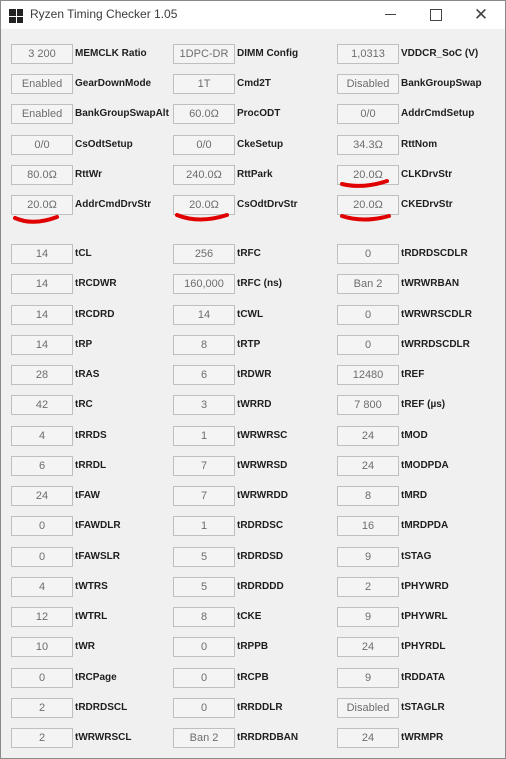  What do you see at coordinates (204, 405) in the screenshot?
I see `value-twrrd: 3` at bounding box center [204, 405].